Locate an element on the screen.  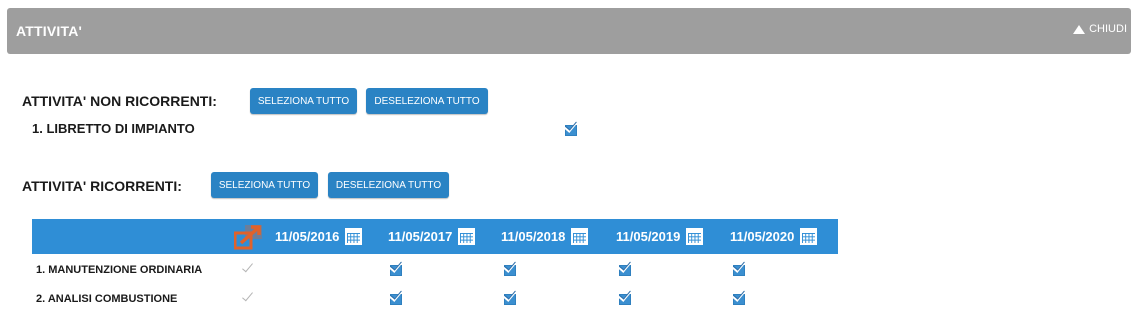
date-column-0: 11/05/2016 is located at coordinates (319, 236).